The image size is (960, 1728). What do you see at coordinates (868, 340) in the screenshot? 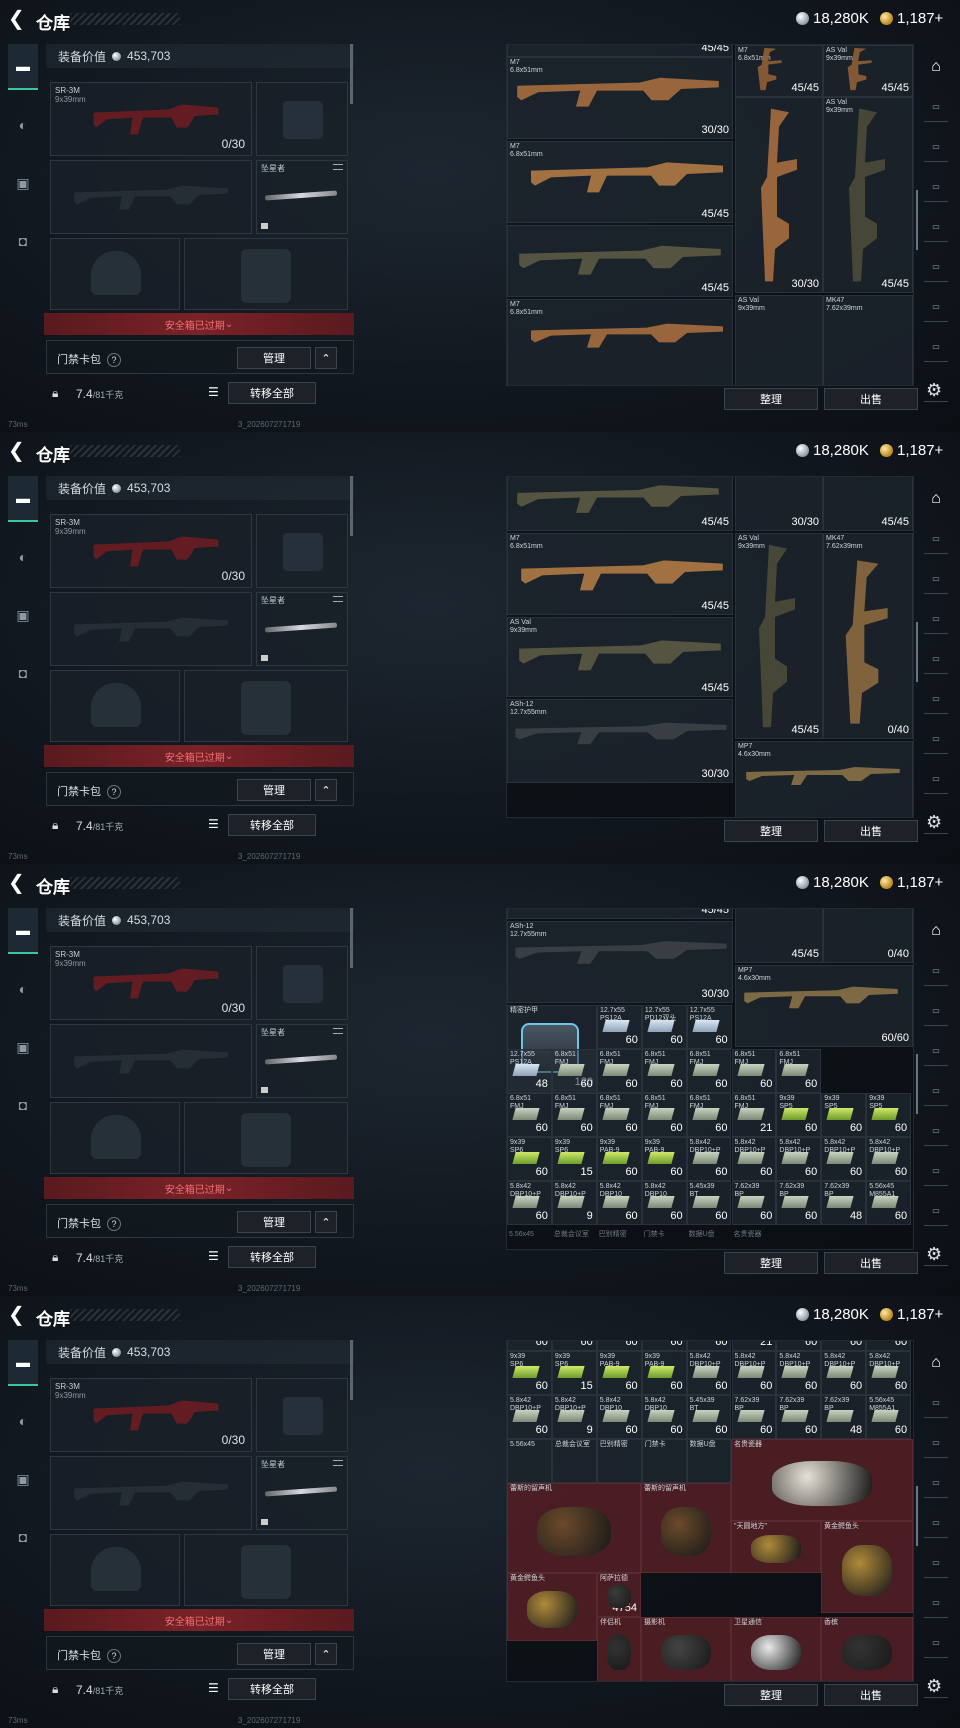
I see `stash-cell: MK47 7.62x39mm` at bounding box center [868, 340].